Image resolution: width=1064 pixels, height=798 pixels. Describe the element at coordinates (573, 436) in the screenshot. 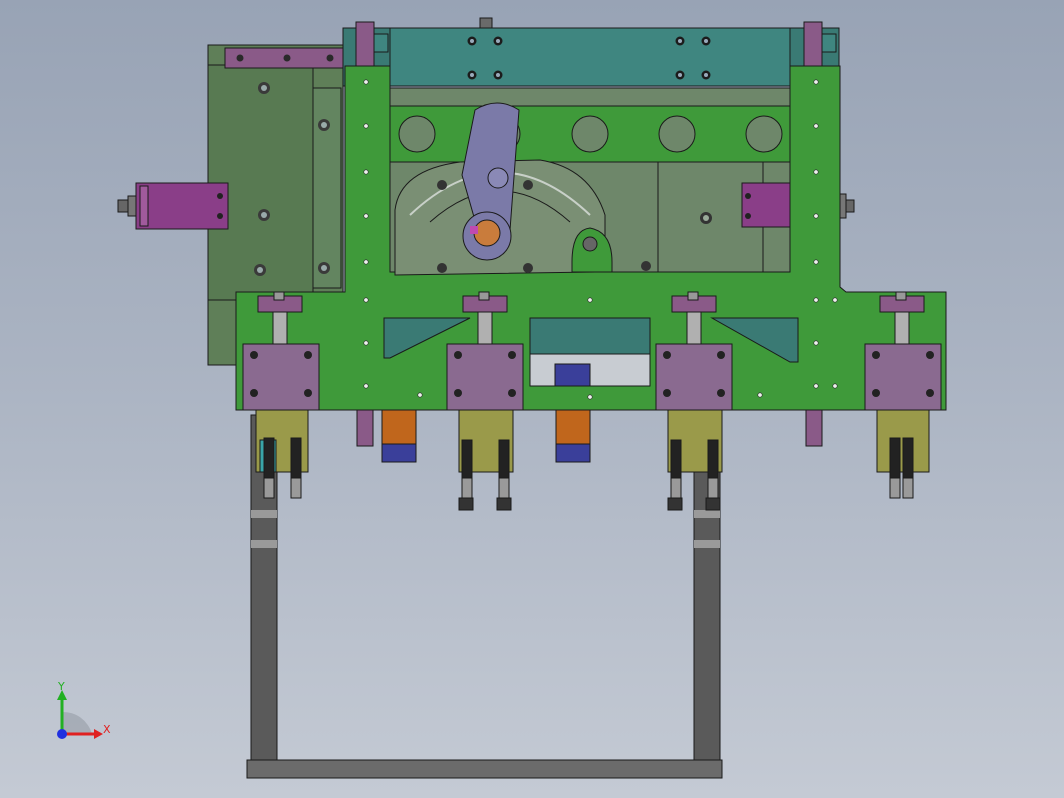

I see `proximity-sensor-right` at that location.